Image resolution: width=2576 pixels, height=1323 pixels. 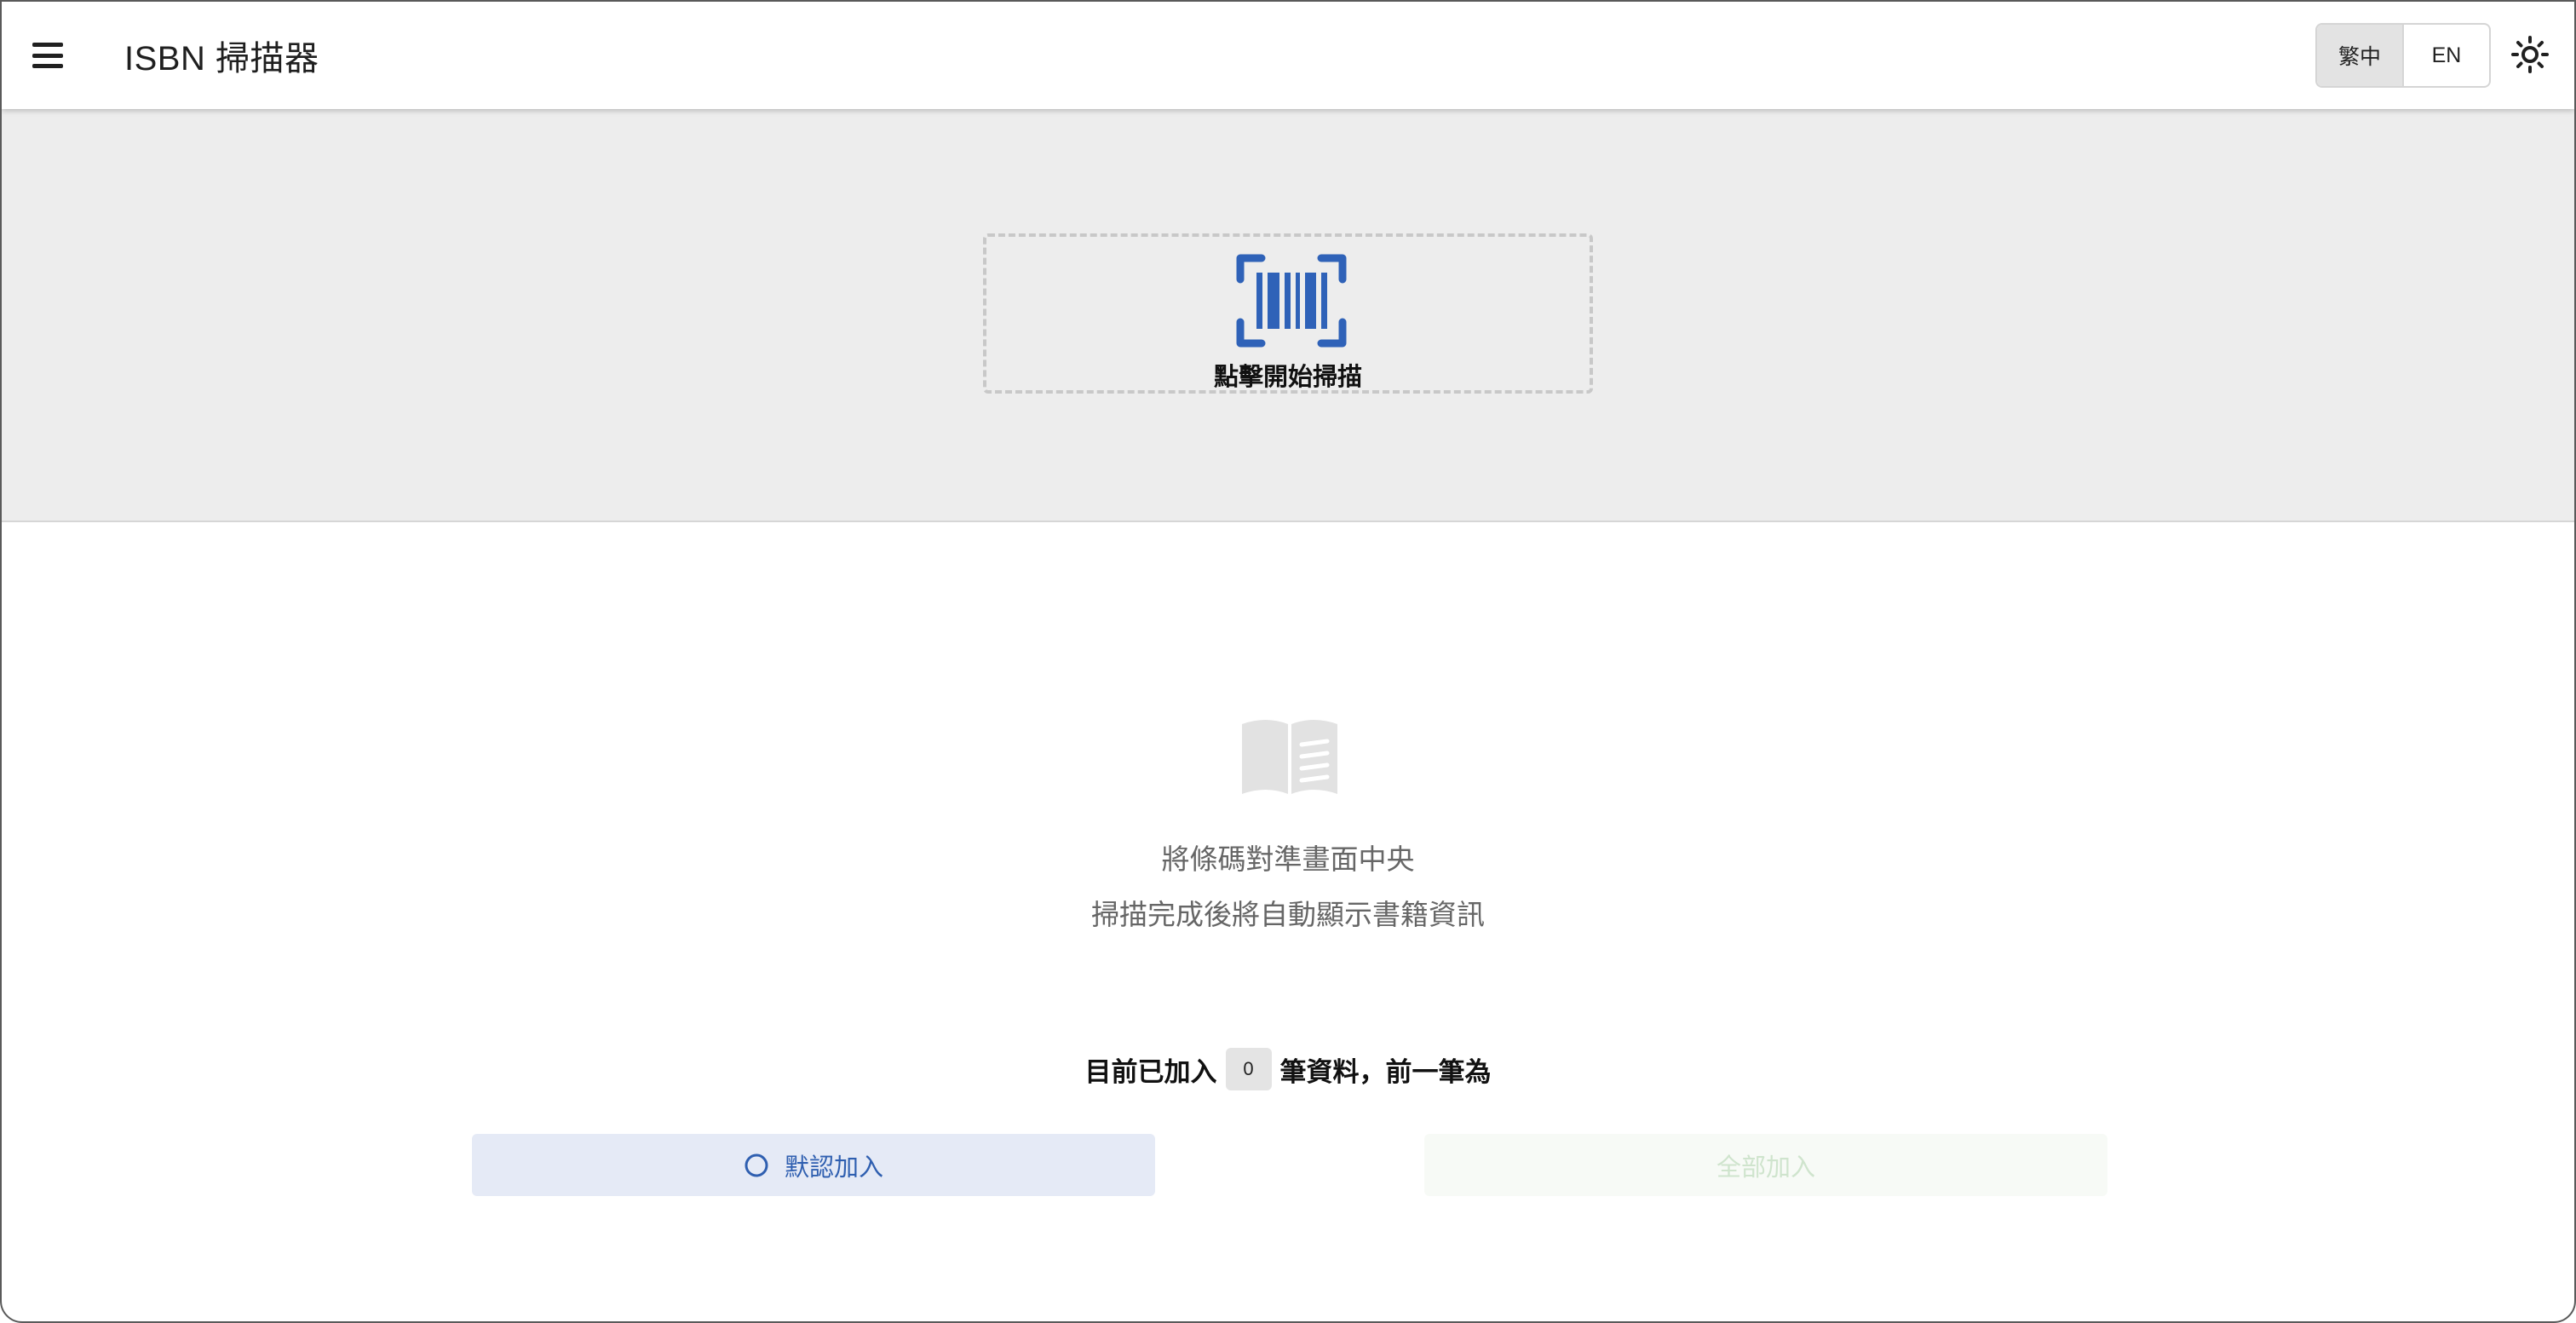 What do you see at coordinates (50, 56) in the screenshot?
I see `hamburger-menu-icon` at bounding box center [50, 56].